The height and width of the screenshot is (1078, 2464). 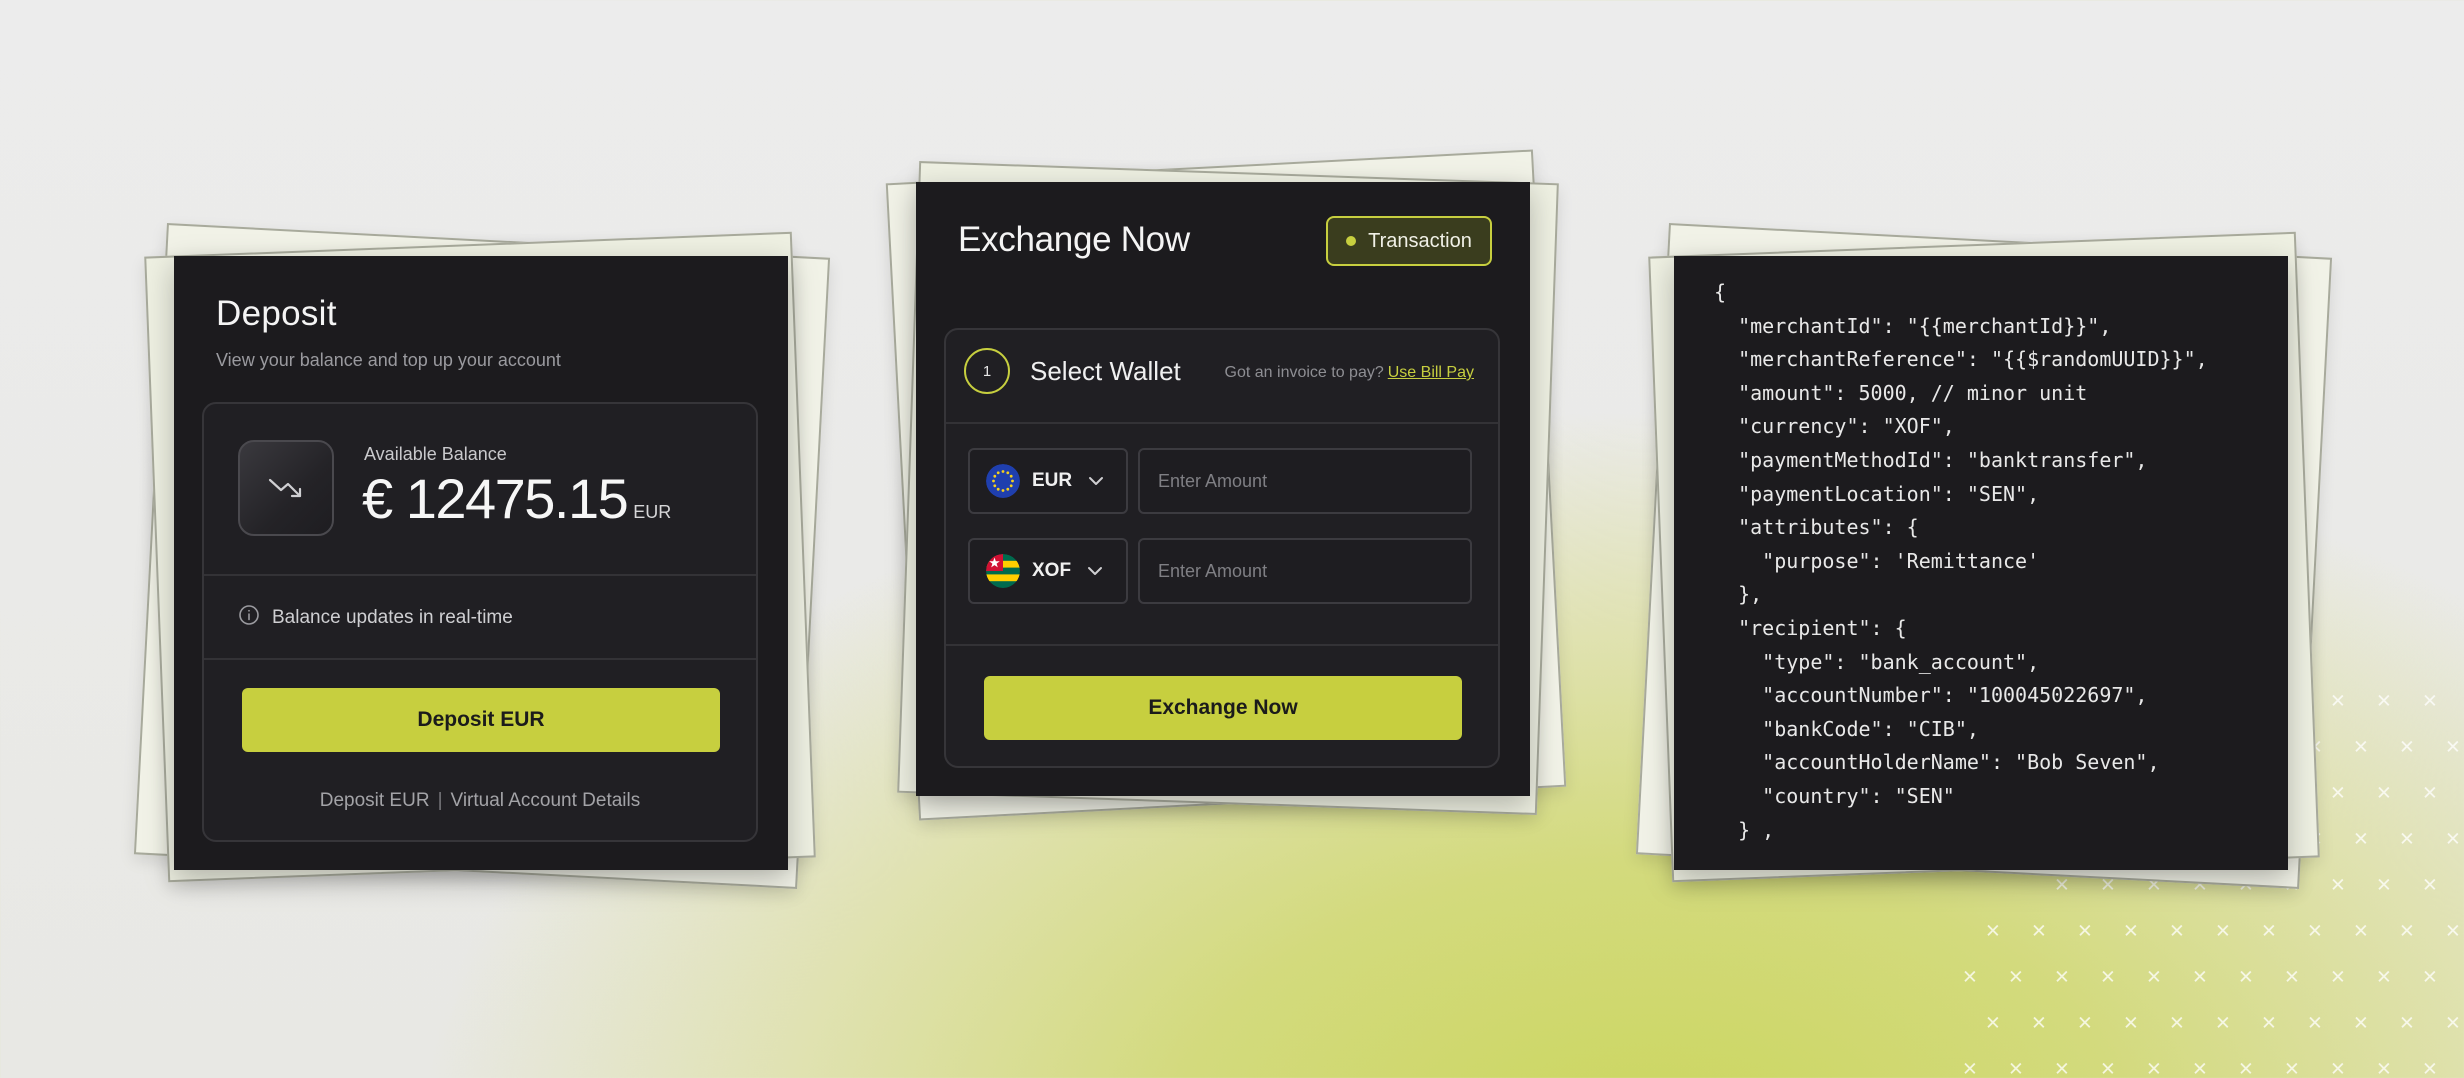 What do you see at coordinates (652, 512) in the screenshot?
I see `balance-currency: EUR` at bounding box center [652, 512].